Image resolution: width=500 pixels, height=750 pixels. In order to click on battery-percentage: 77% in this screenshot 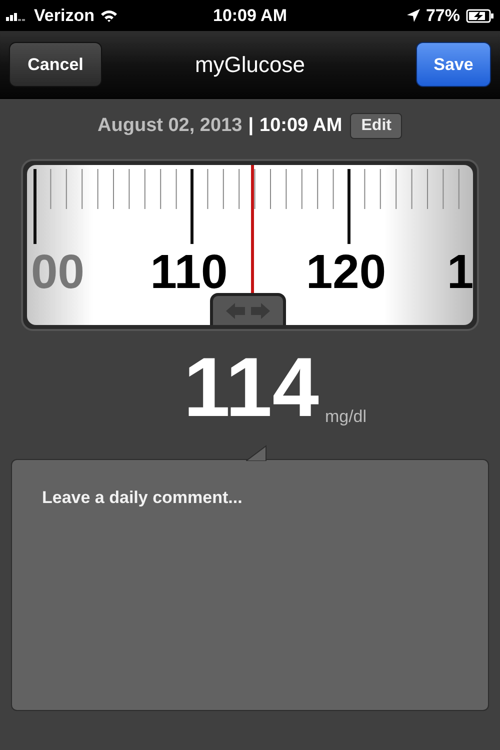, I will do `click(443, 16)`.